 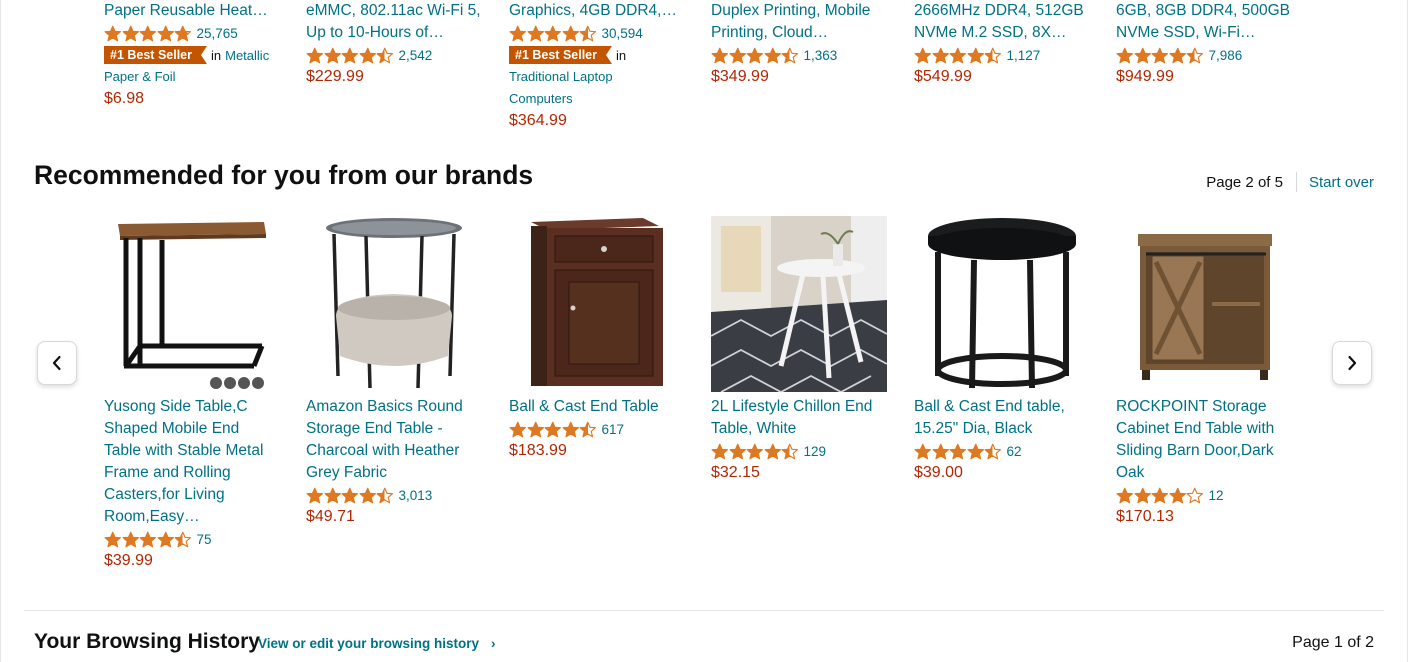 I want to click on carousel-next-button, so click(x=1352, y=363).